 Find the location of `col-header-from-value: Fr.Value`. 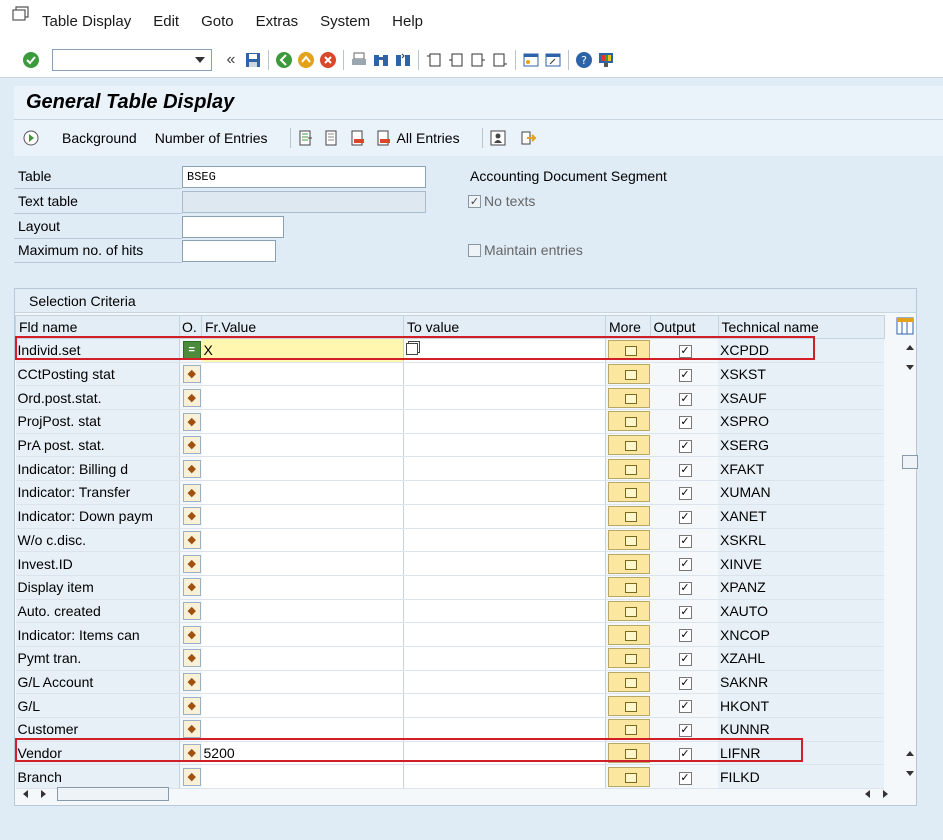

col-header-from-value: Fr.Value is located at coordinates (302, 327).